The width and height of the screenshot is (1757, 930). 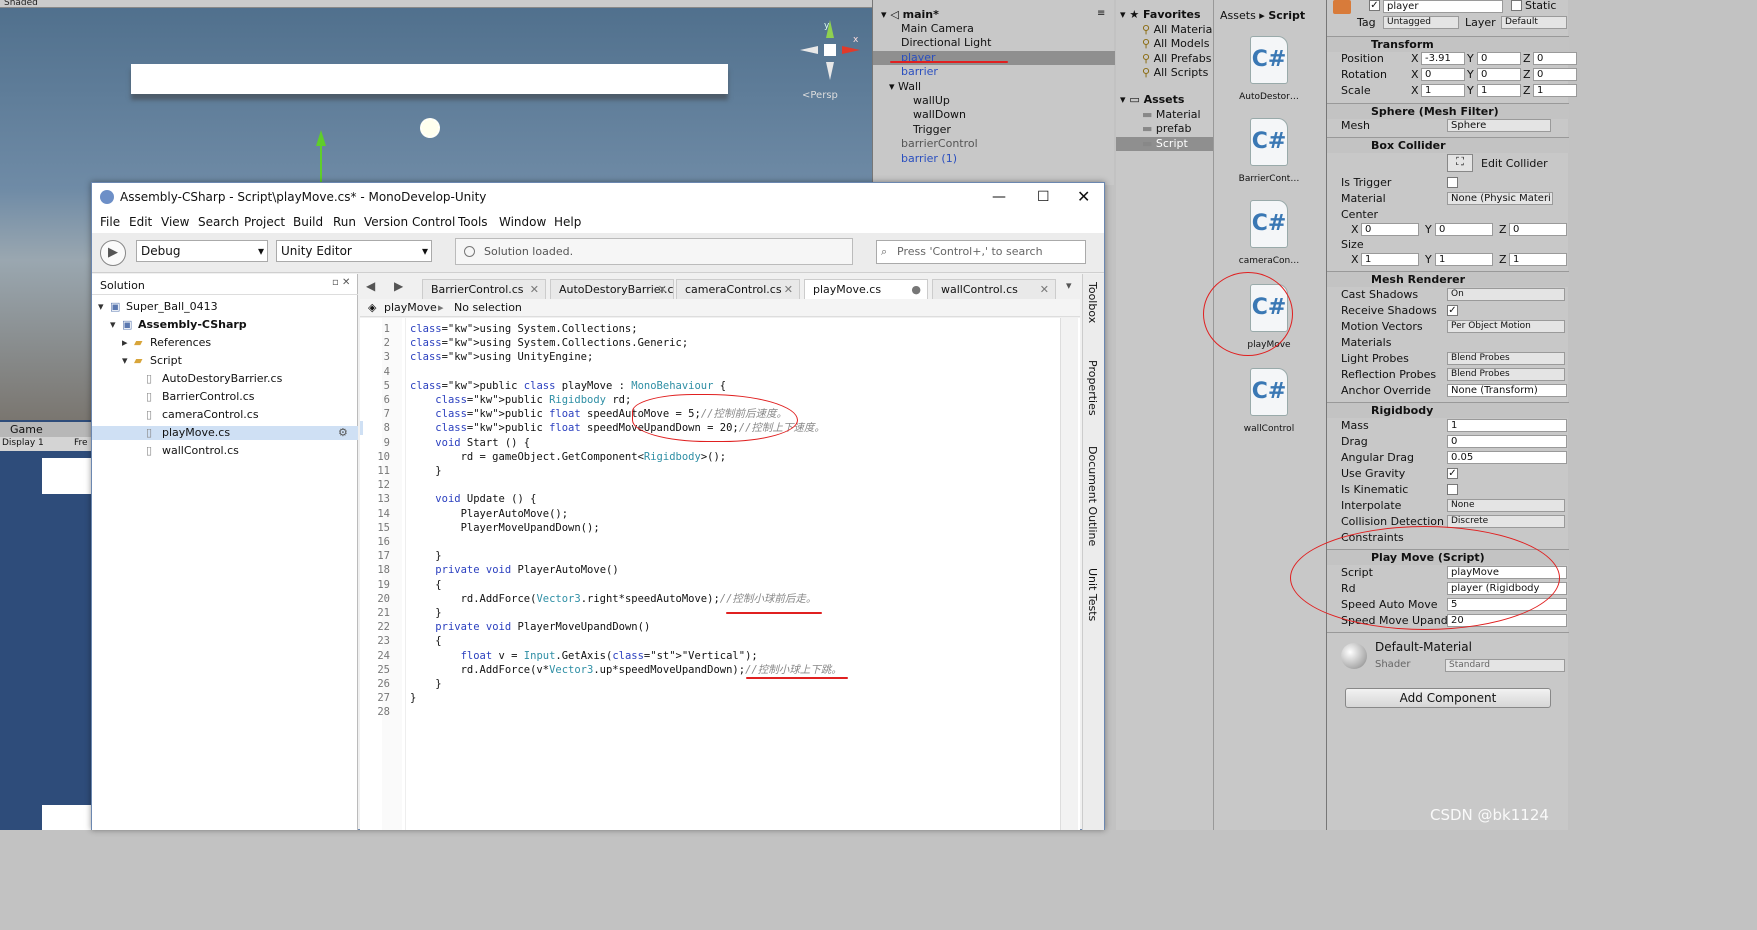 I want to click on is-trigger-checkbox, so click(x=1452, y=182).